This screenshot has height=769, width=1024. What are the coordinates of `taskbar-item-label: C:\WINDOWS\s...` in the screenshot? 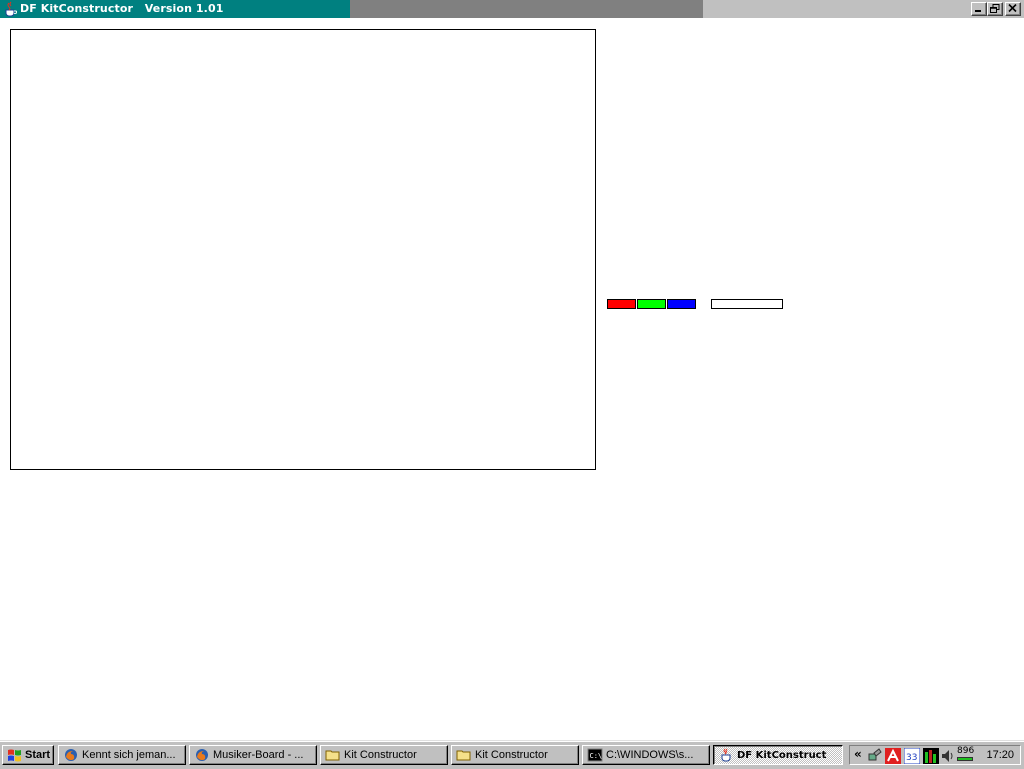 It's located at (650, 755).